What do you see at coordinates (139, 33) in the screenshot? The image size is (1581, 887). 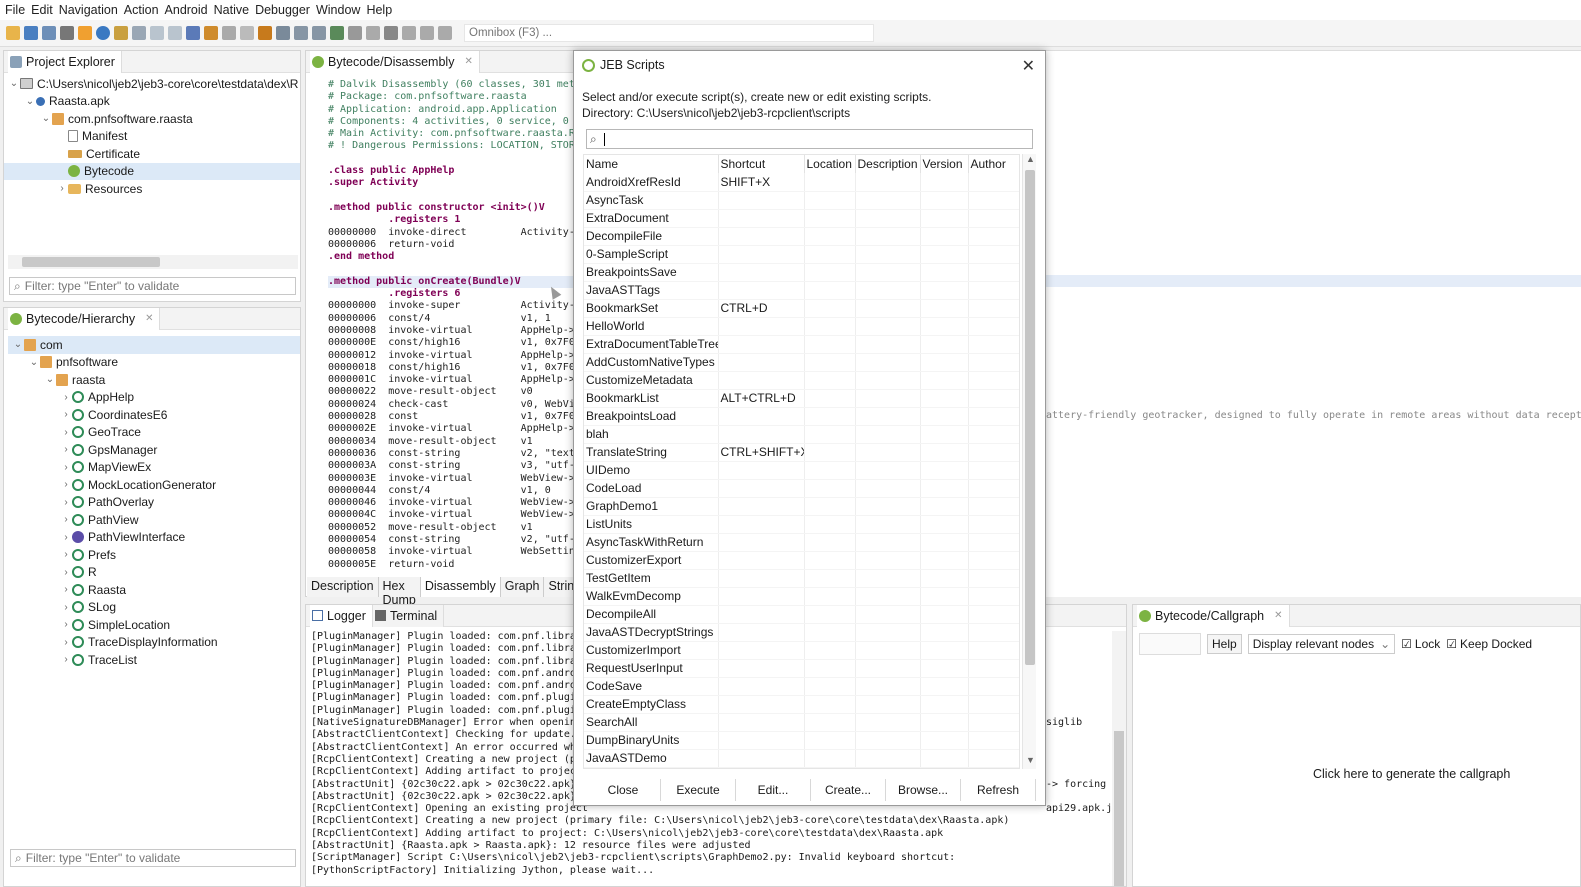 I see `xref-icon` at bounding box center [139, 33].